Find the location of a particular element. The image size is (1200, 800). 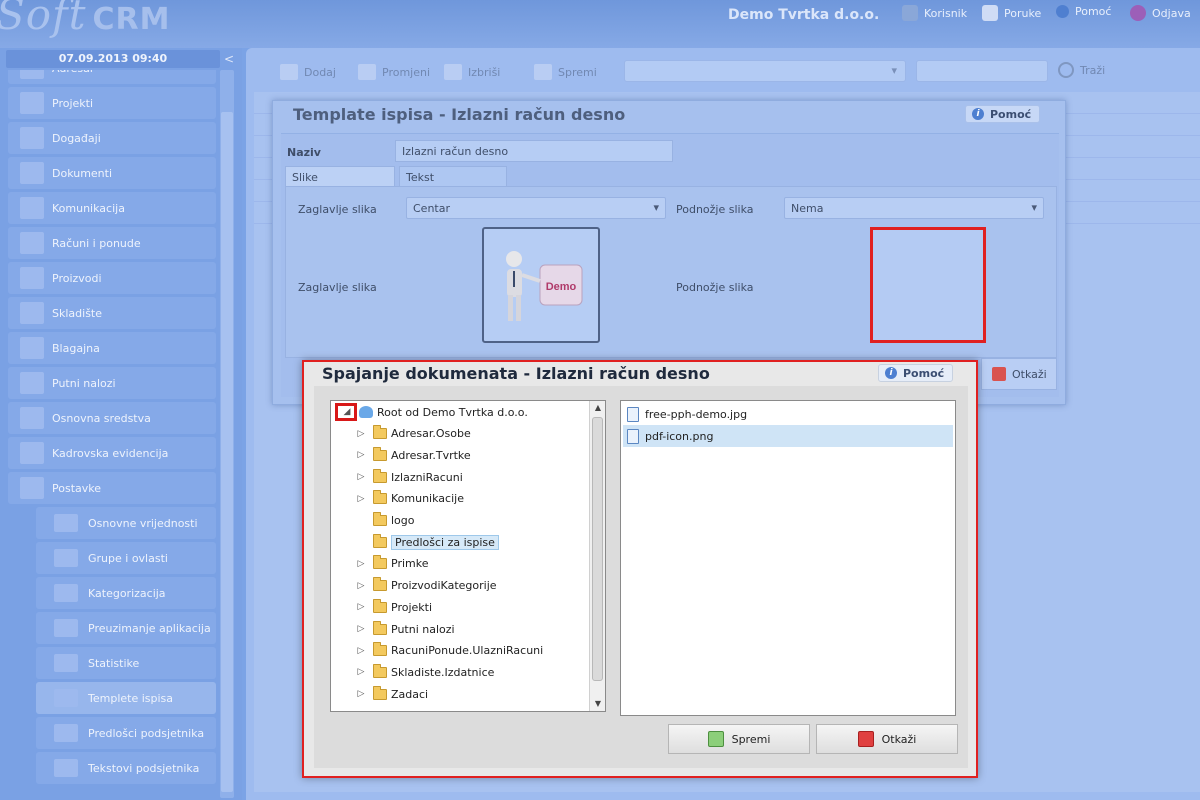

sidebar-item: Dokumenti is located at coordinates (112, 173).